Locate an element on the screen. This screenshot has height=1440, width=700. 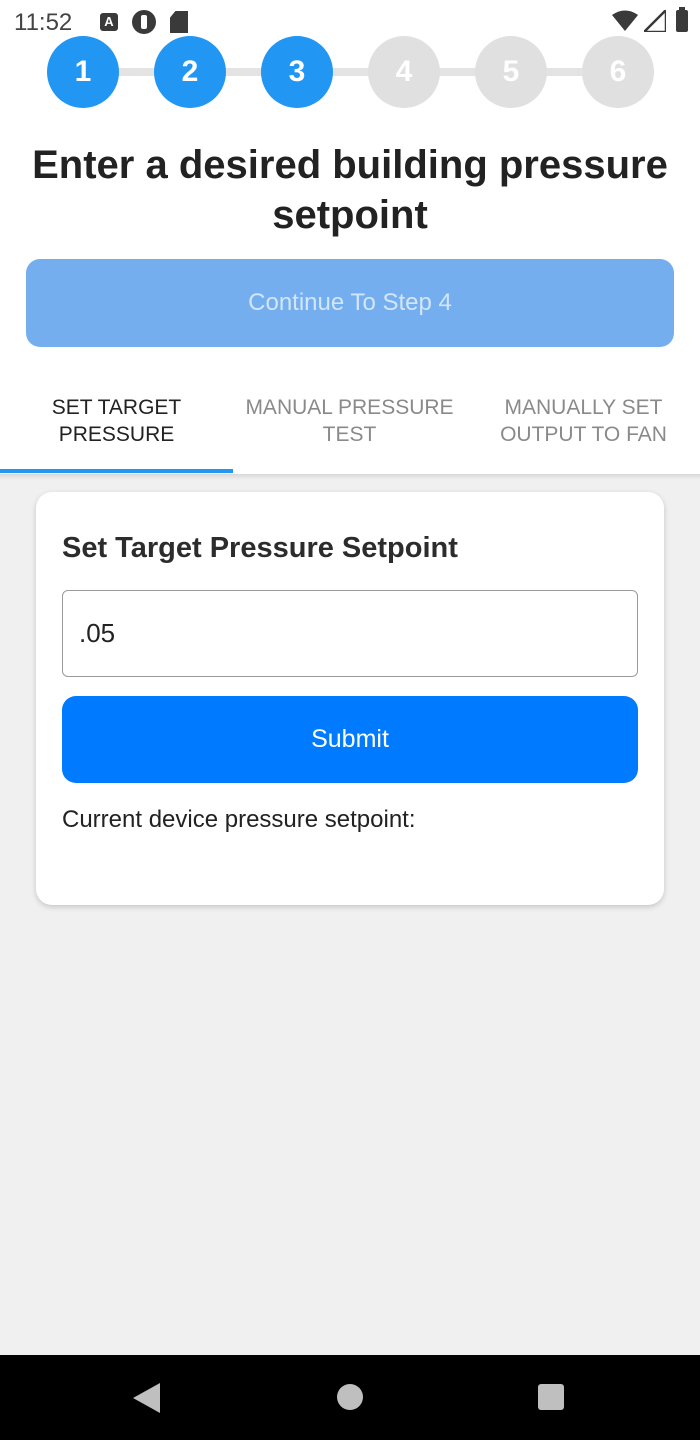
tab-bar-shadow is located at coordinates (350, 477).